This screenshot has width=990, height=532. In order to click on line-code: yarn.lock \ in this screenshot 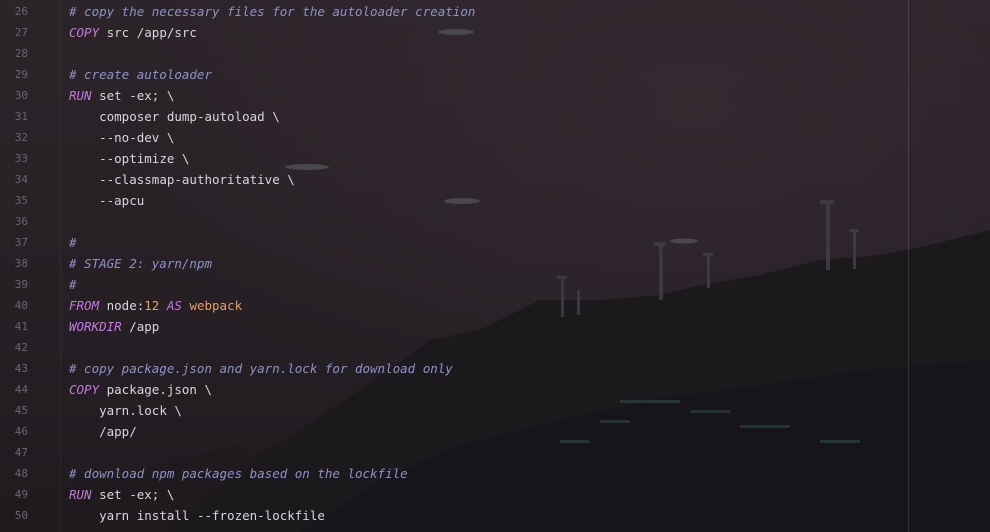, I will do `click(125, 410)`.